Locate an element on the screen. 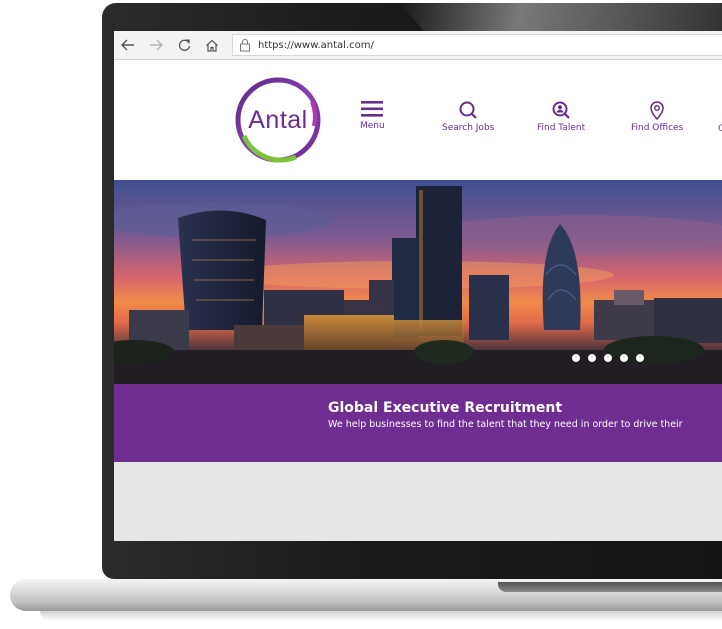  nav-find-offices: Find Offices is located at coordinates (657, 116).